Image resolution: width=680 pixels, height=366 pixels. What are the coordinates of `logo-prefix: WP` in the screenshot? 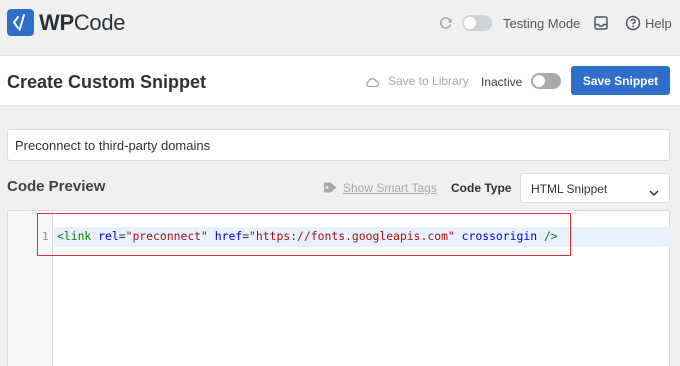 It's located at (56, 22).